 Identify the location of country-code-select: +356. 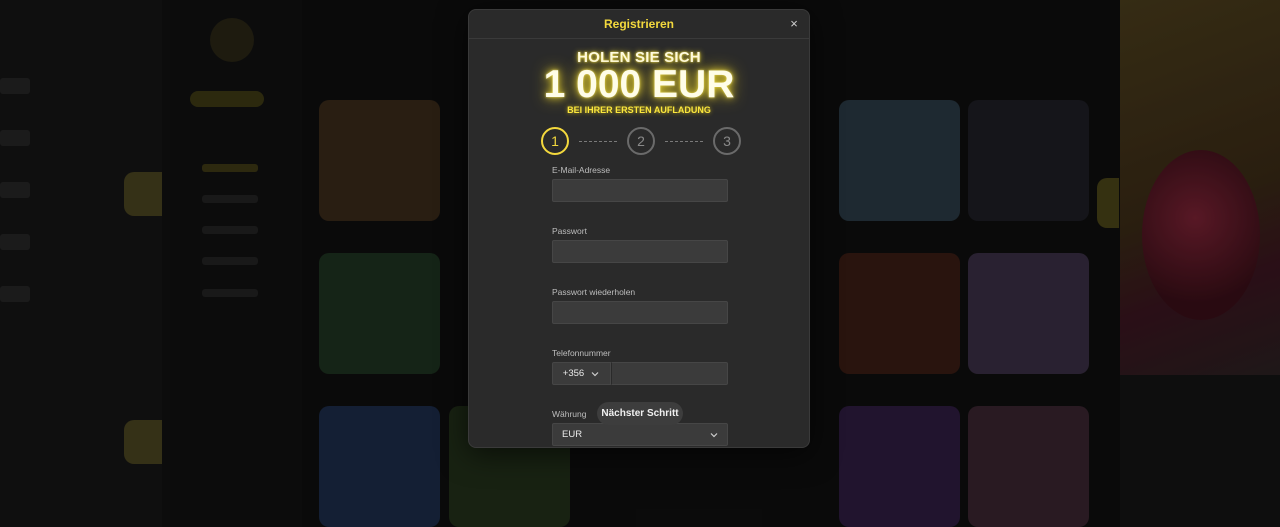
(581, 373).